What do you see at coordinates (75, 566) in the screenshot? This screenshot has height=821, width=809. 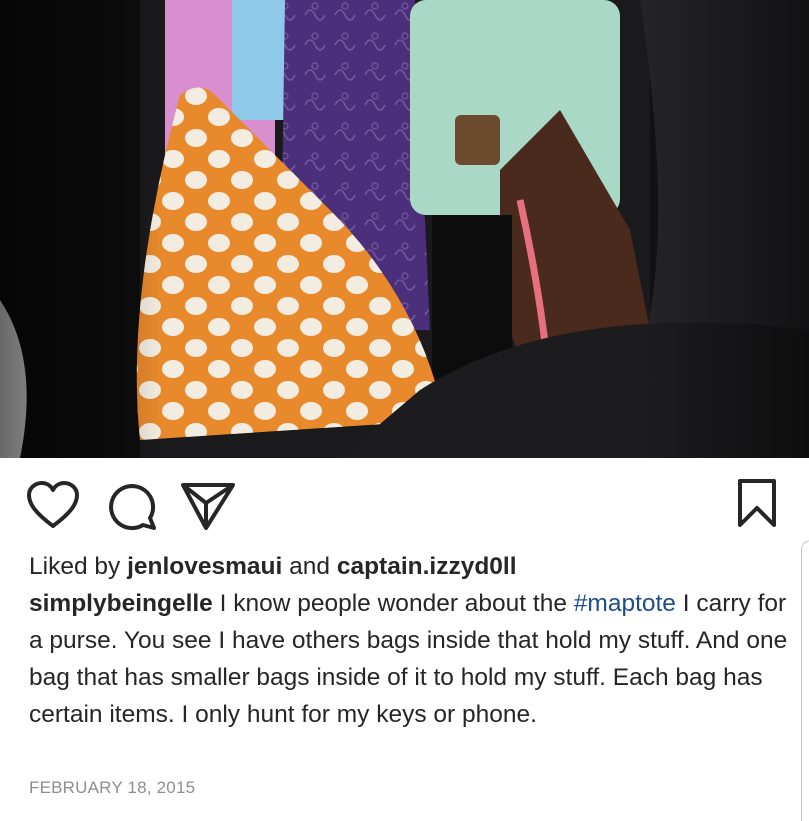 I see `liked-by-prefix: Liked by` at bounding box center [75, 566].